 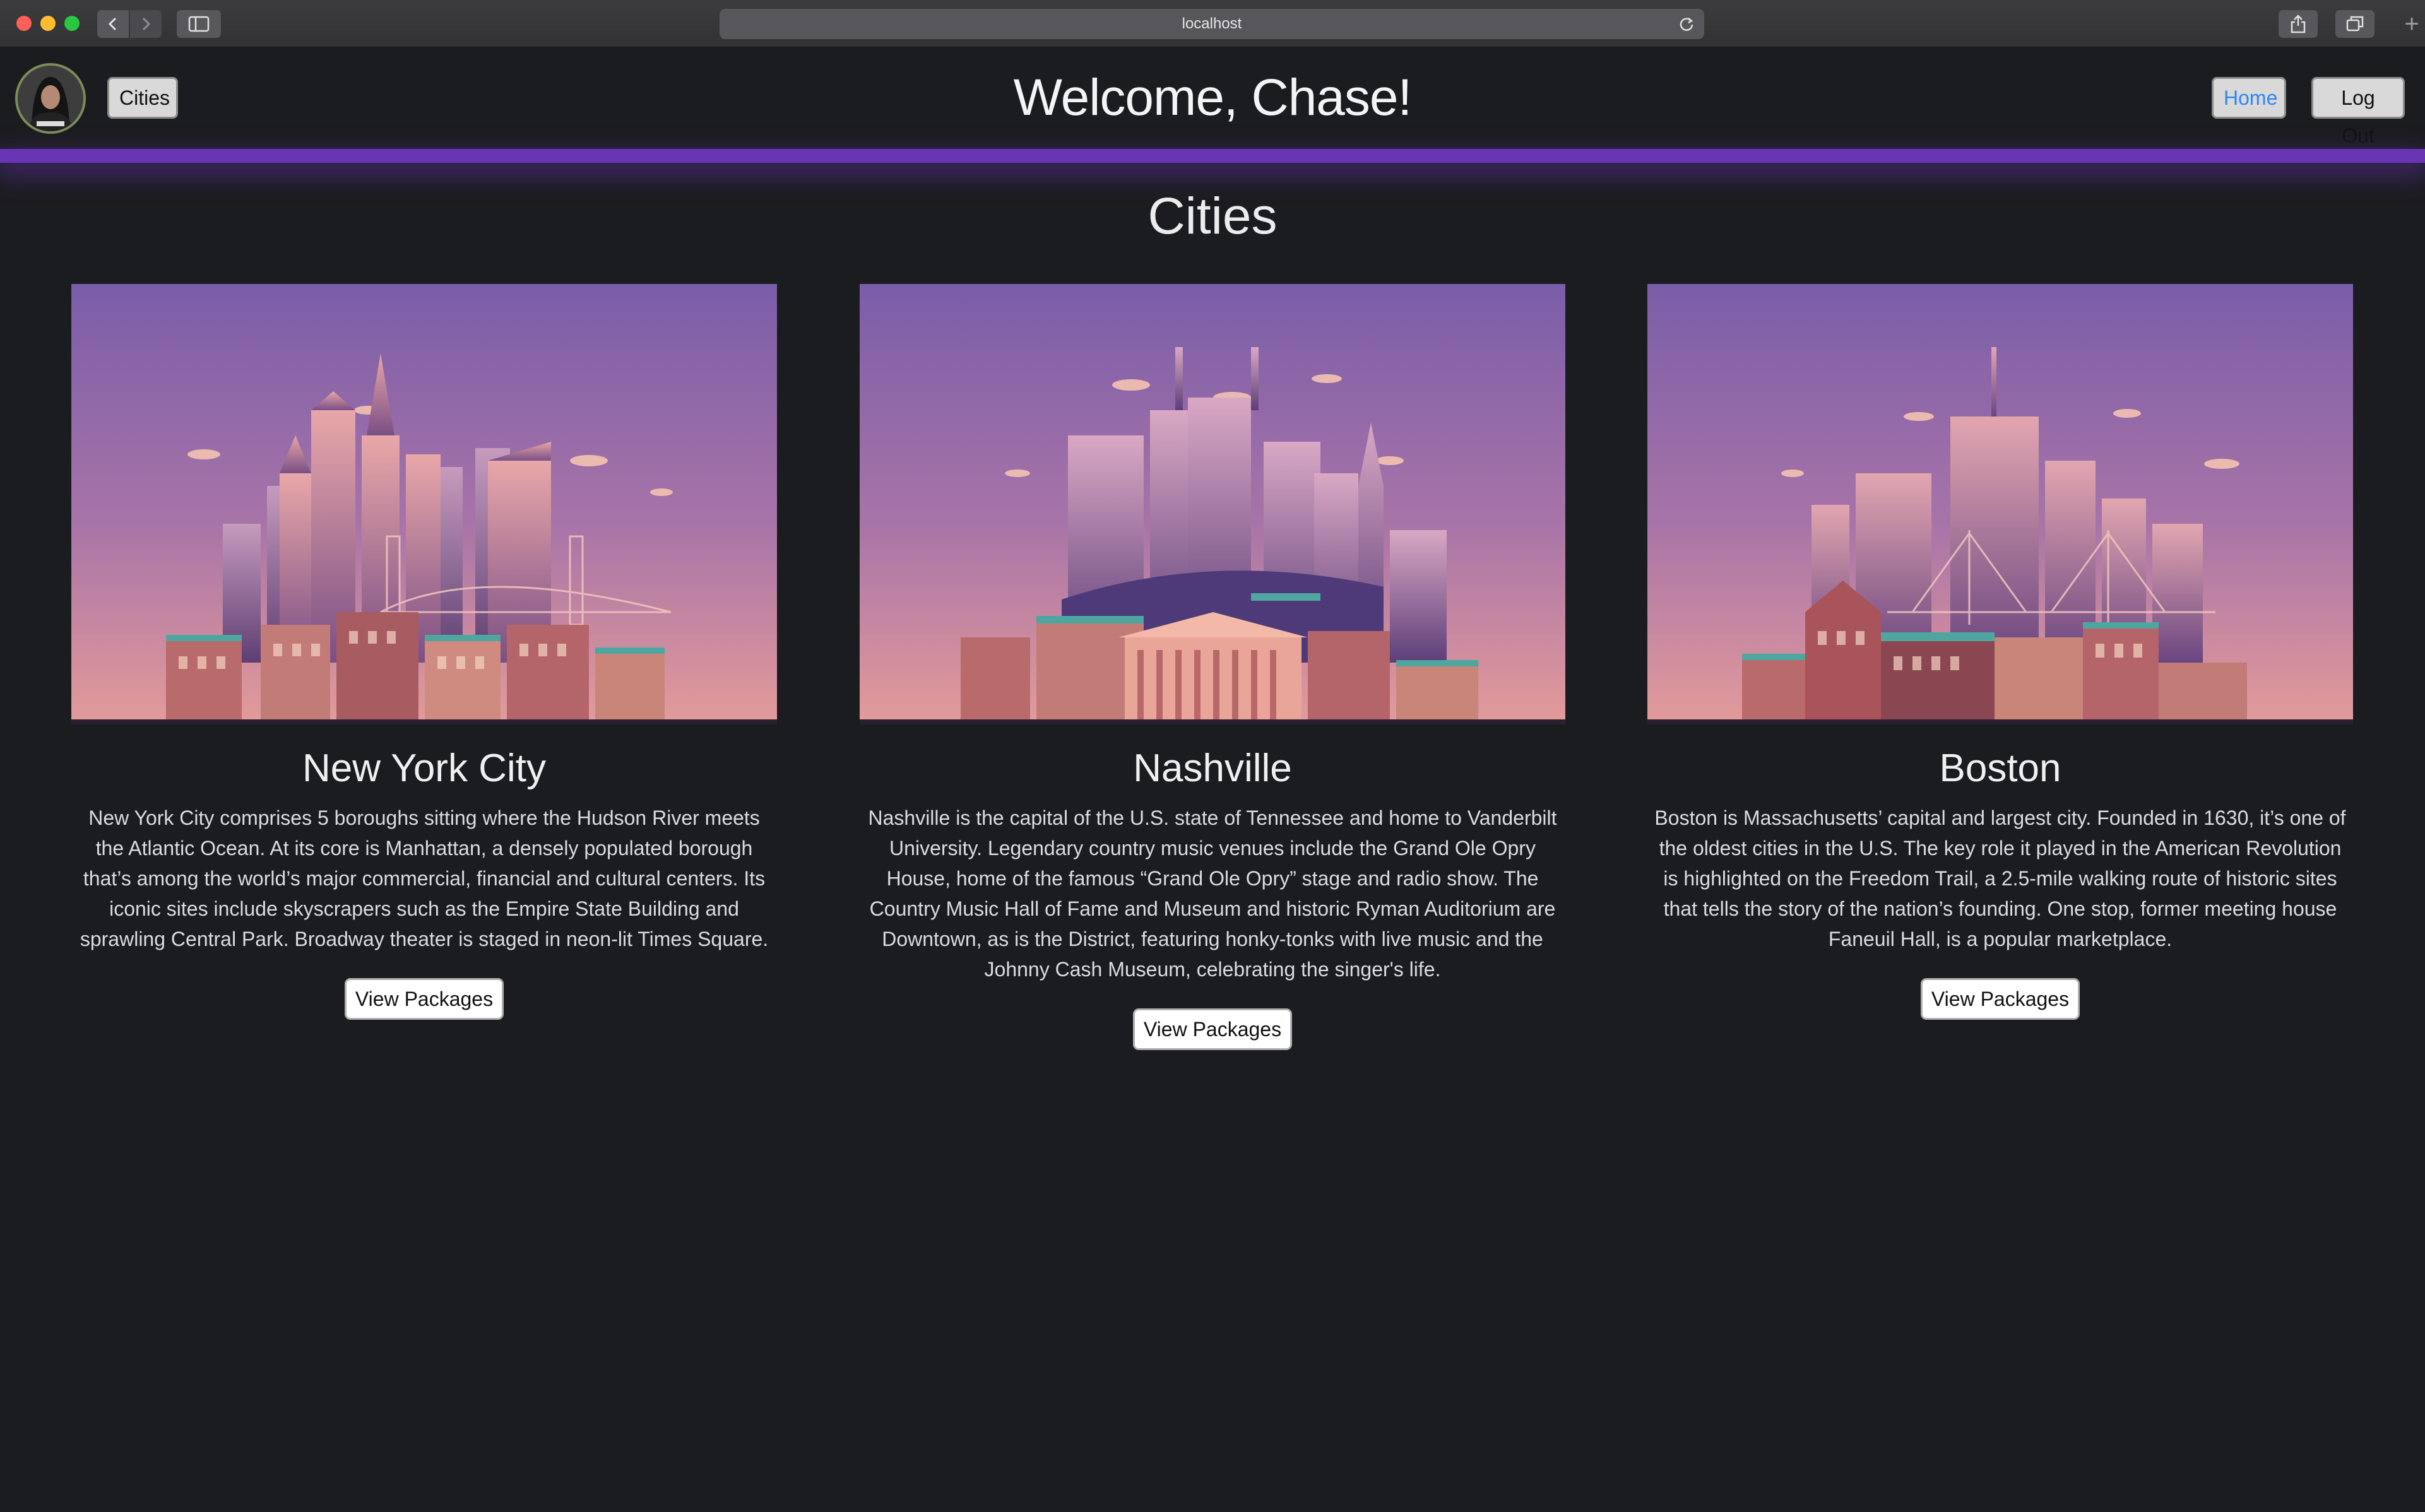 I want to click on logout-button: Log Out, so click(x=2358, y=112).